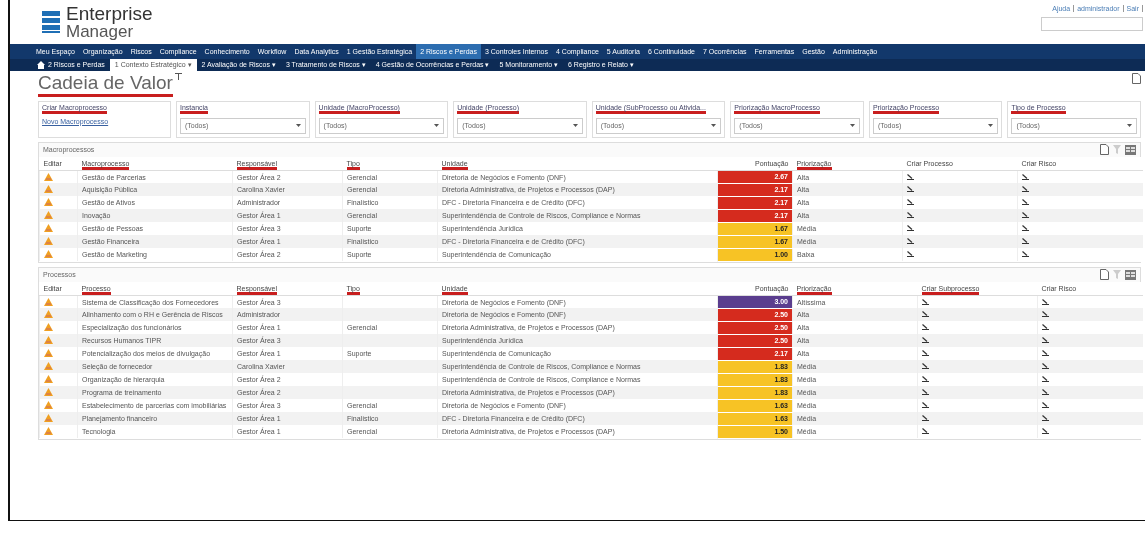 This screenshot has width=1145, height=547. What do you see at coordinates (51, 22) in the screenshot?
I see `logo-icon` at bounding box center [51, 22].